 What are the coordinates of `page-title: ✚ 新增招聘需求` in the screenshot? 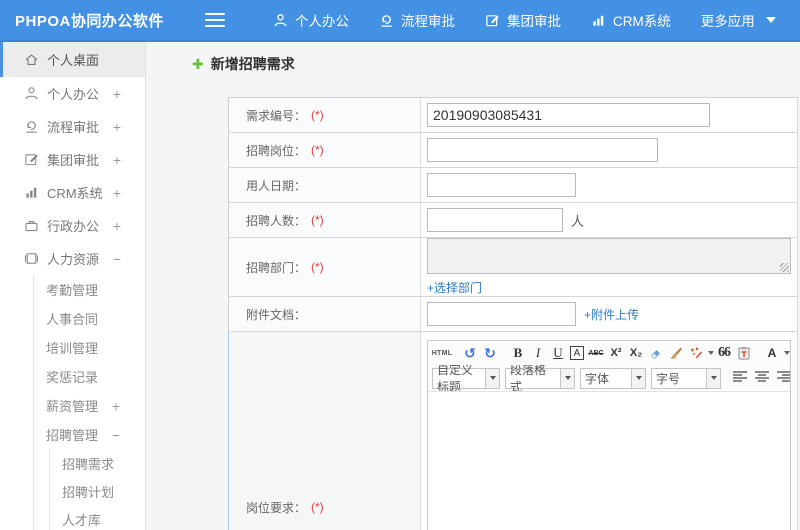 It's located at (243, 64).